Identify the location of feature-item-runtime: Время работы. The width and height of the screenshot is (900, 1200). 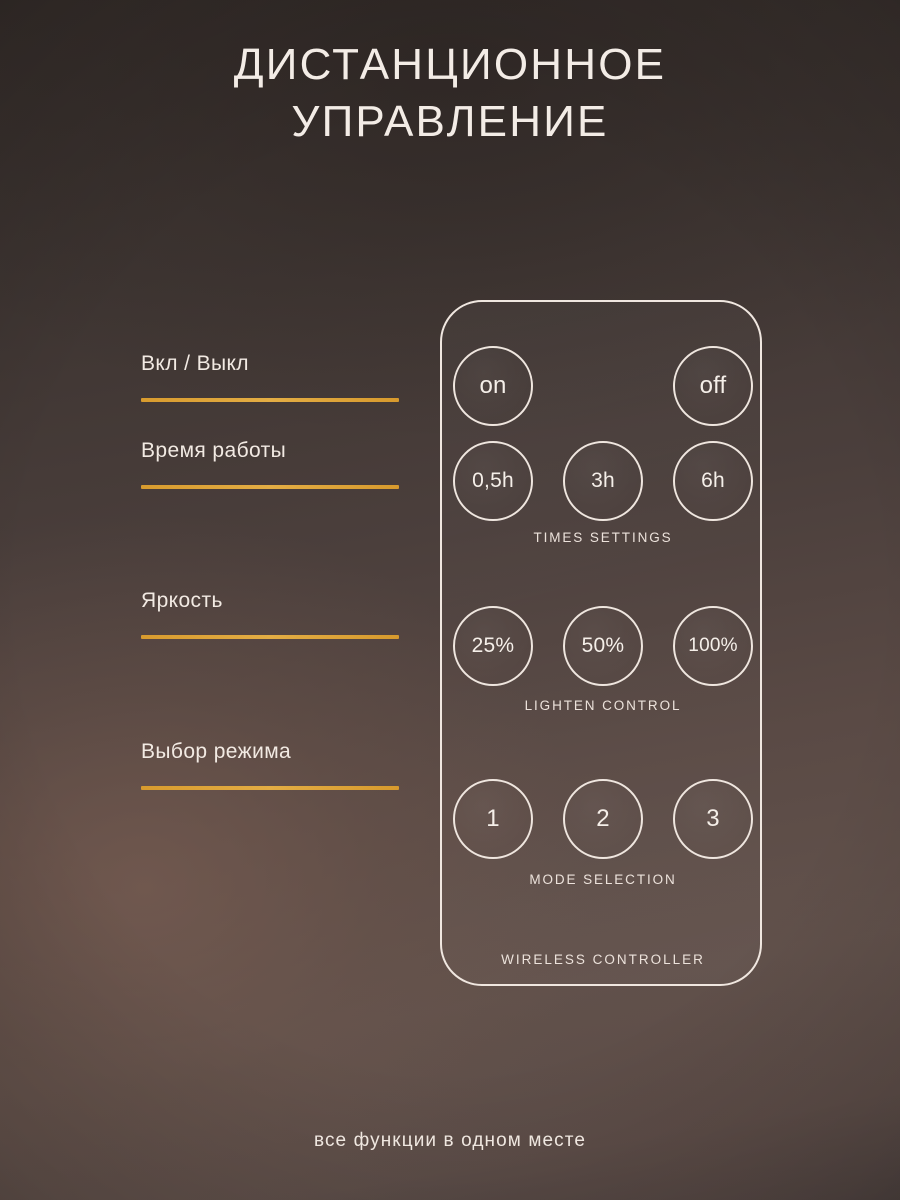
(270, 464).